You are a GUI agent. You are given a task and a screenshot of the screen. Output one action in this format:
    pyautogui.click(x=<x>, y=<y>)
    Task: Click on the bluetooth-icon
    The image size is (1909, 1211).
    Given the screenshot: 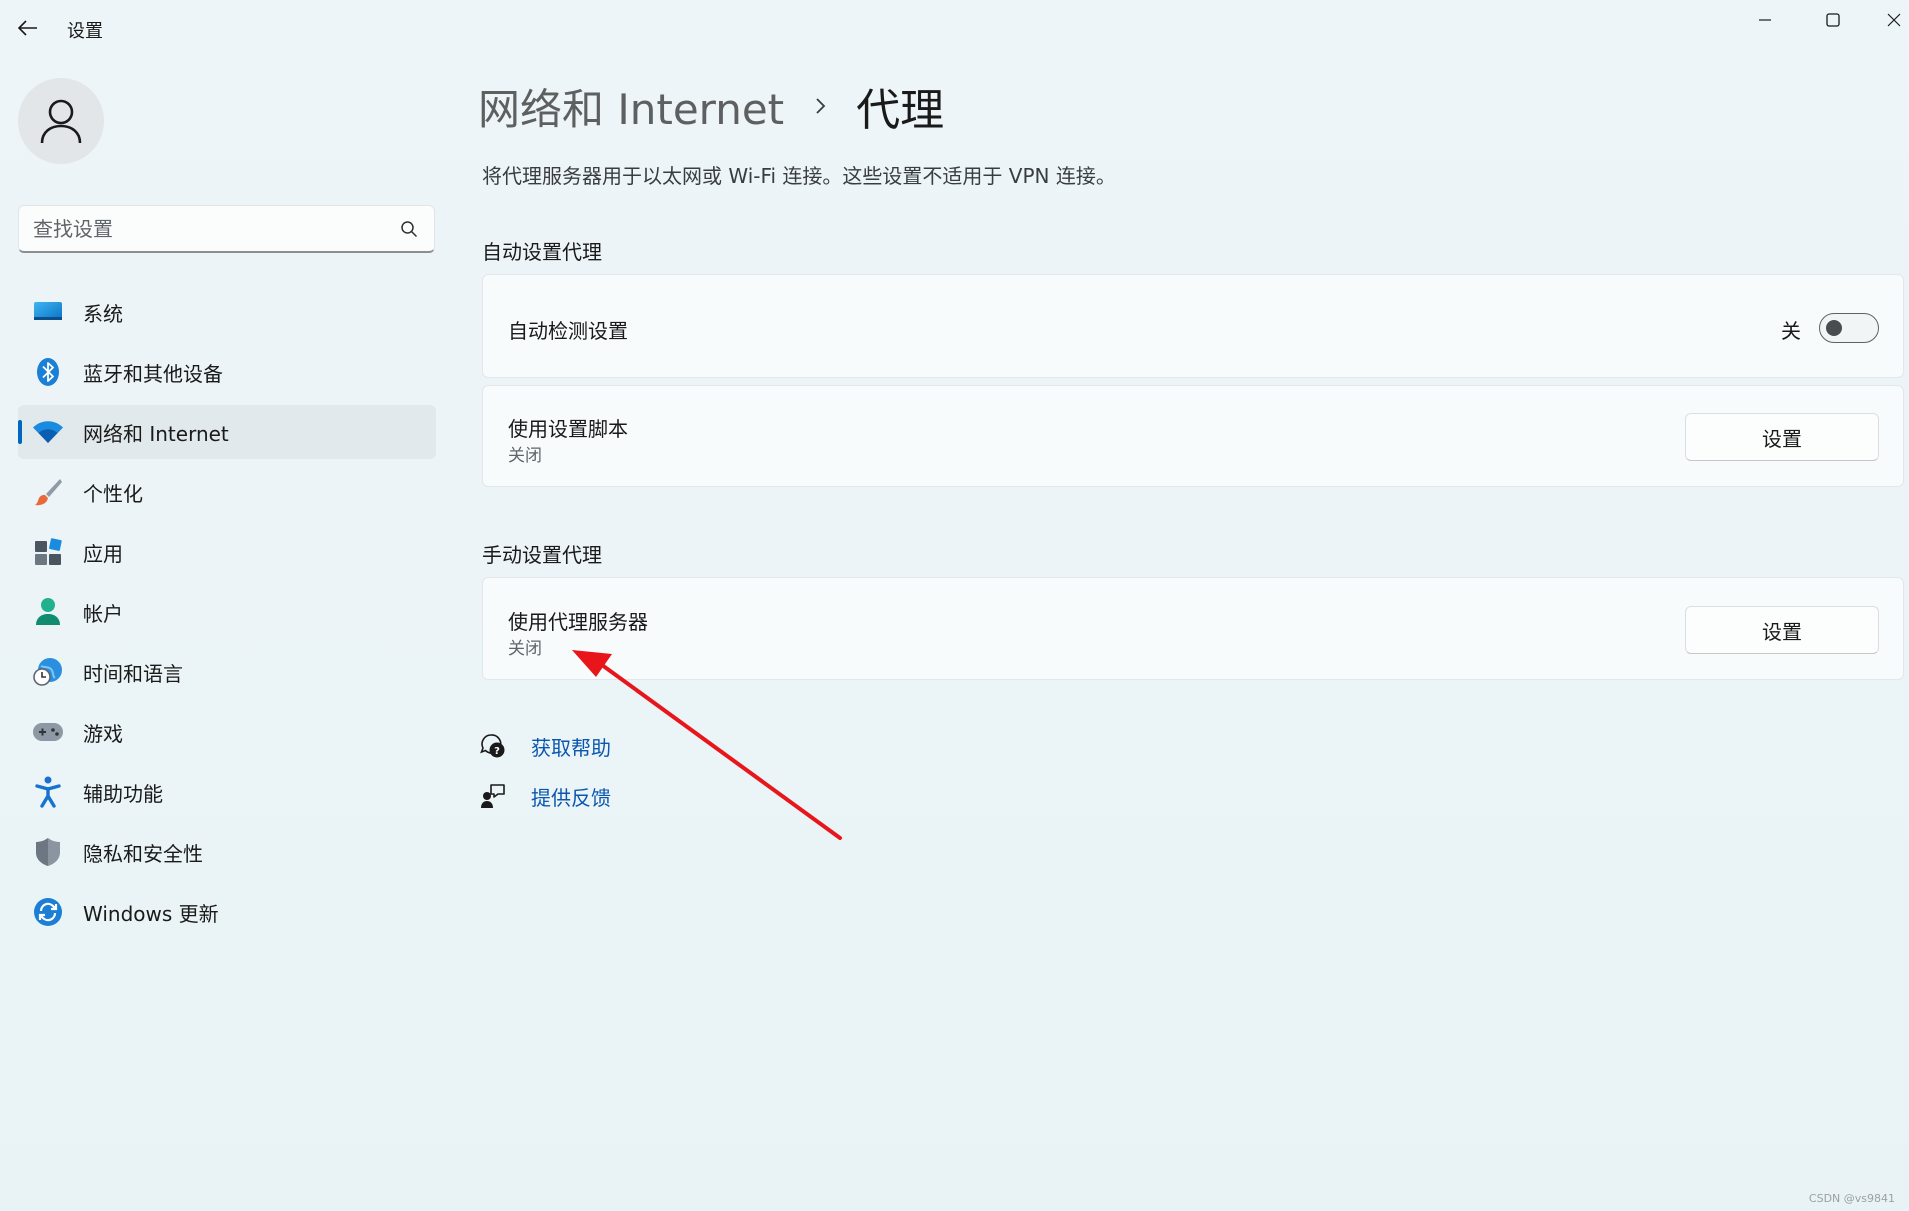 What is the action you would take?
    pyautogui.click(x=48, y=372)
    